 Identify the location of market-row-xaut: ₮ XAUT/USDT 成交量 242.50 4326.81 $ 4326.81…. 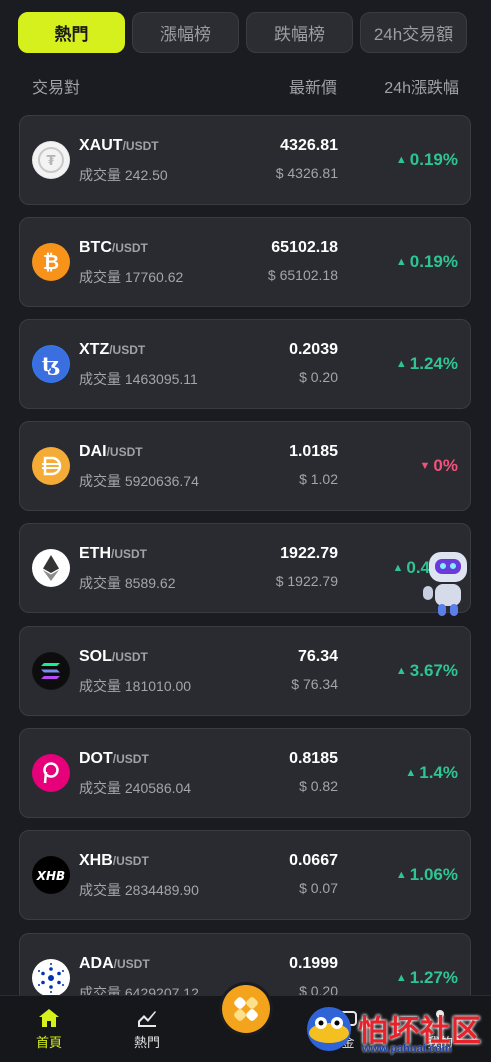
(245, 160).